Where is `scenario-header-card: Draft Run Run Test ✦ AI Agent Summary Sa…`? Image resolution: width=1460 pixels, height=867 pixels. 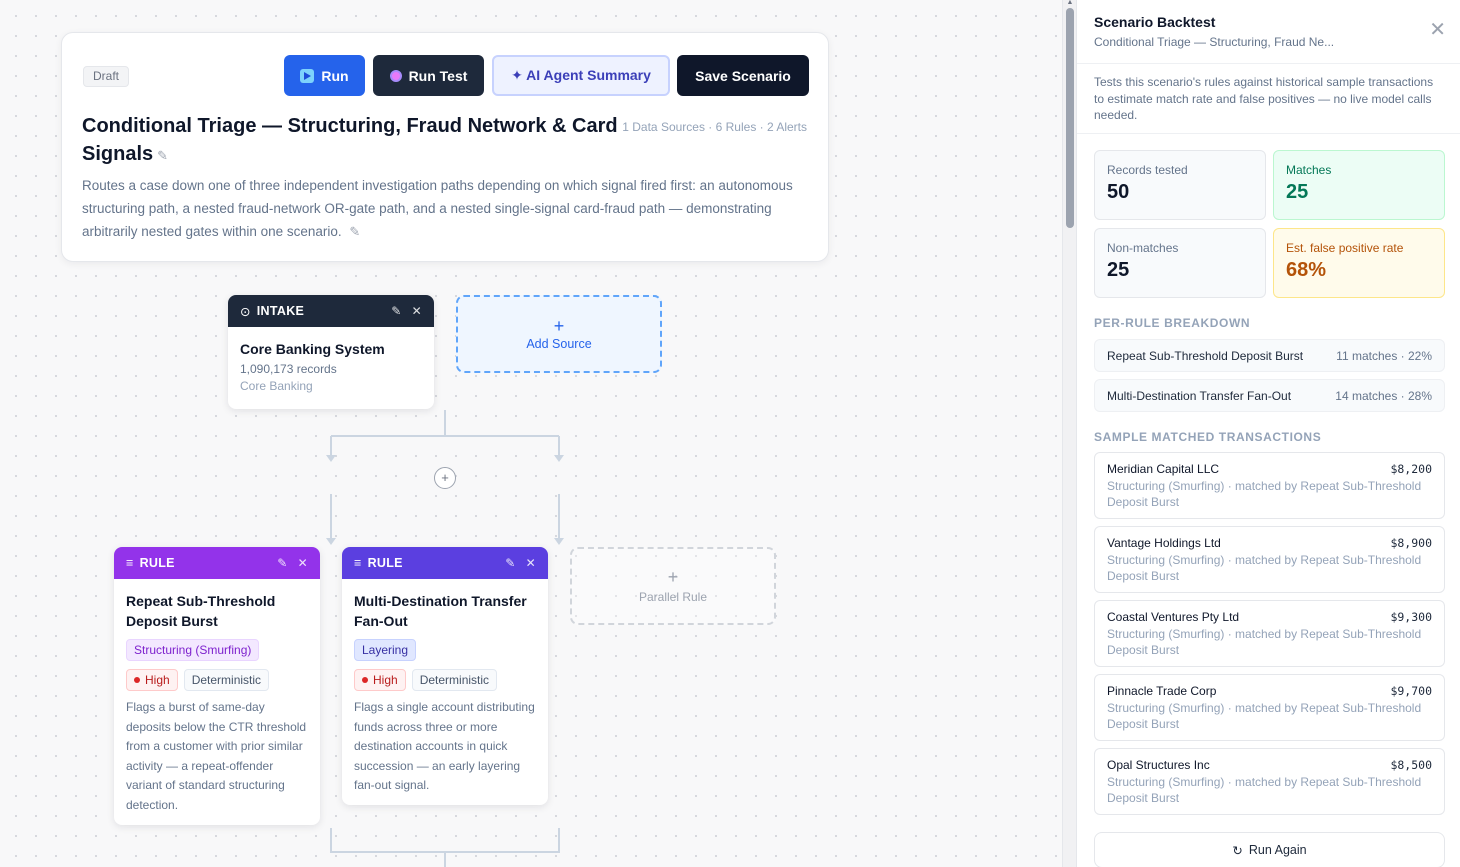 scenario-header-card: Draft Run Run Test ✦ AI Agent Summary Sa… is located at coordinates (445, 147).